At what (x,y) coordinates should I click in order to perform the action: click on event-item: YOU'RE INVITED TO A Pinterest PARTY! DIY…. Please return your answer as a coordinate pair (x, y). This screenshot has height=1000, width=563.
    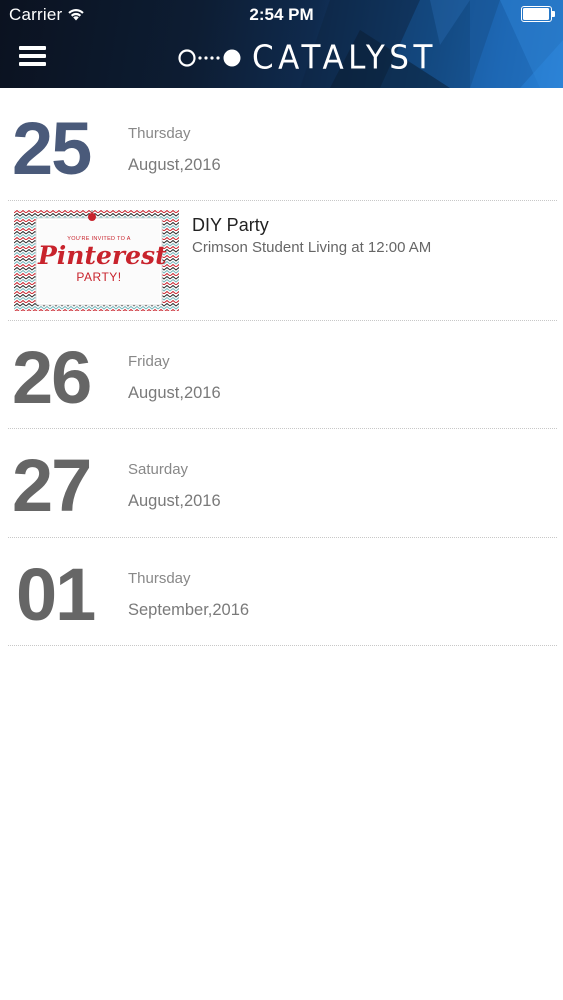
    Looking at the image, I should click on (281, 260).